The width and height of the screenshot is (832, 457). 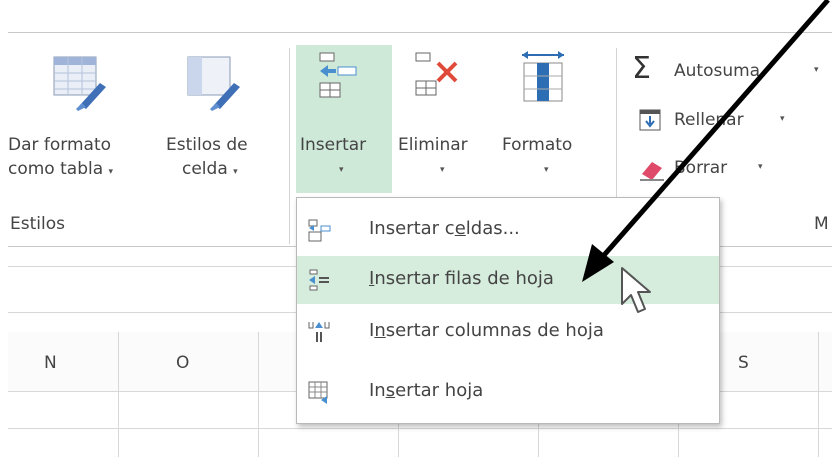 What do you see at coordinates (319, 332) in the screenshot?
I see `insert-columns-icon` at bounding box center [319, 332].